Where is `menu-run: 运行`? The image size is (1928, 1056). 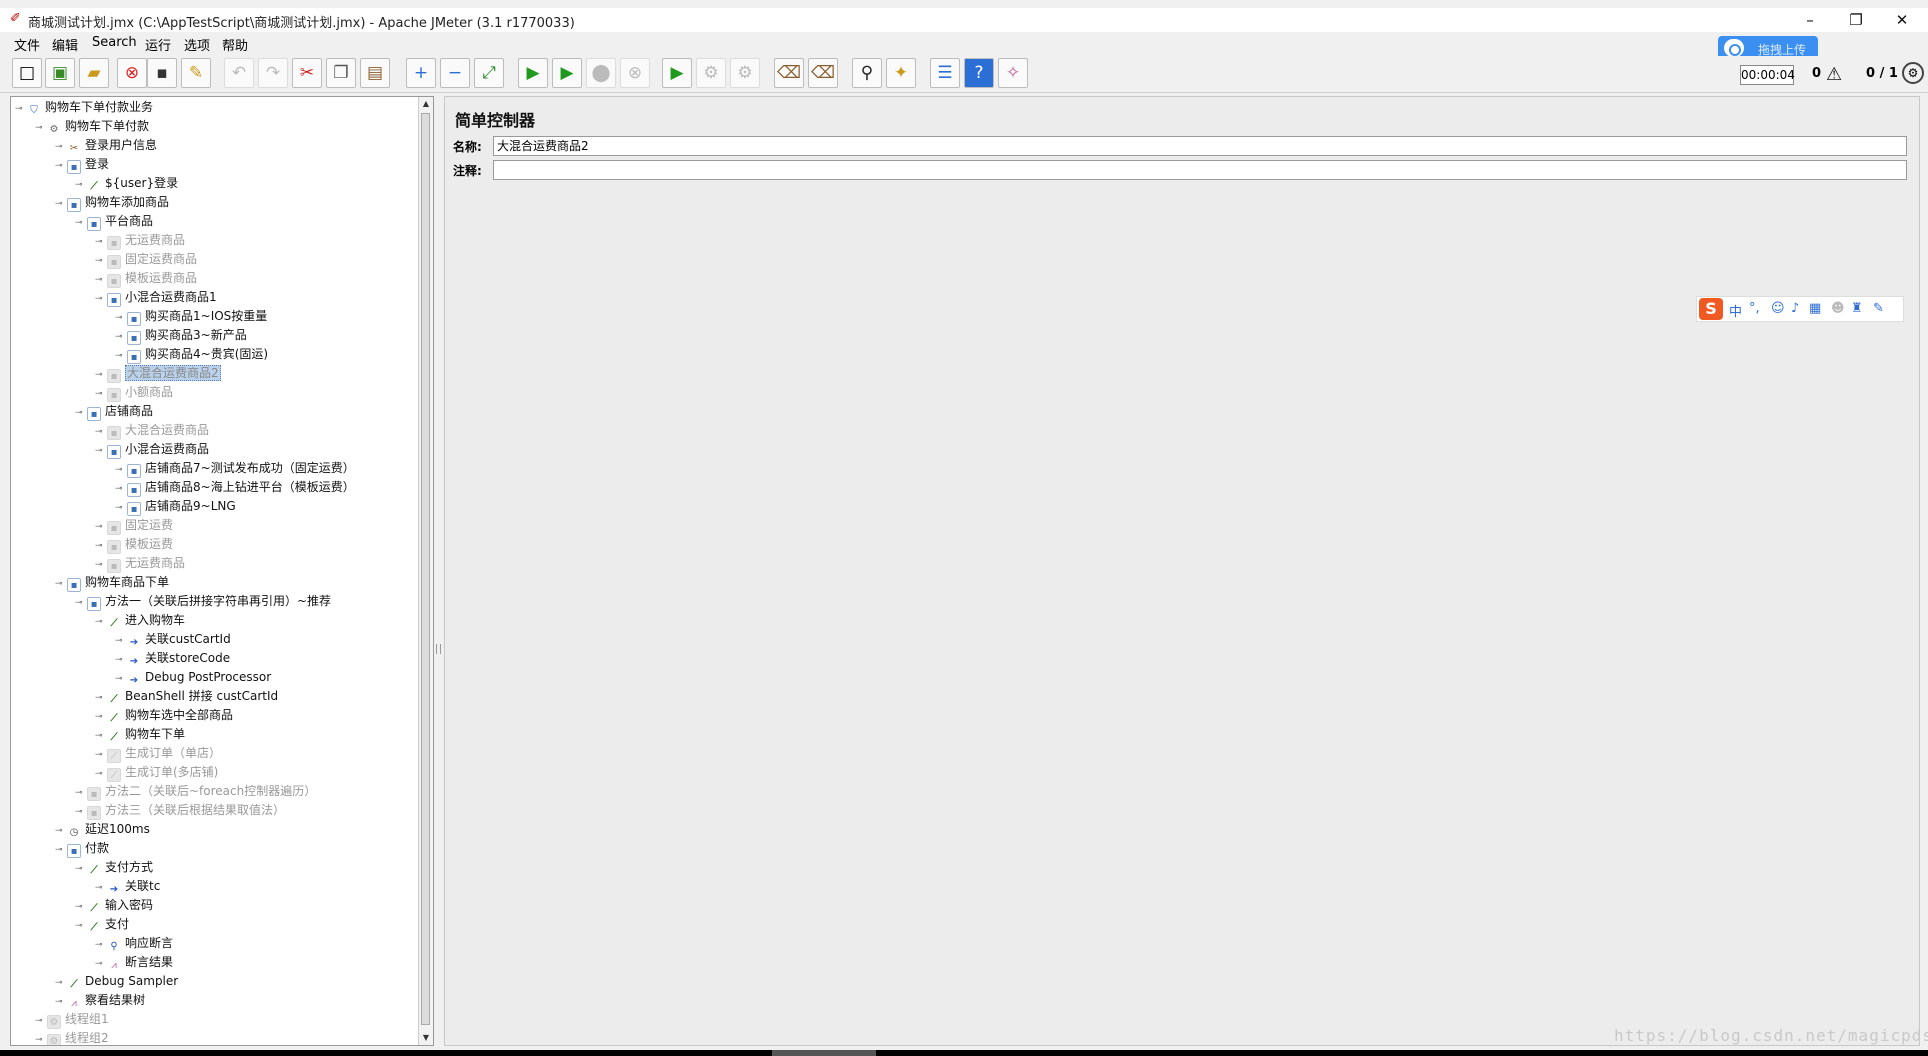 menu-run: 运行 is located at coordinates (158, 44).